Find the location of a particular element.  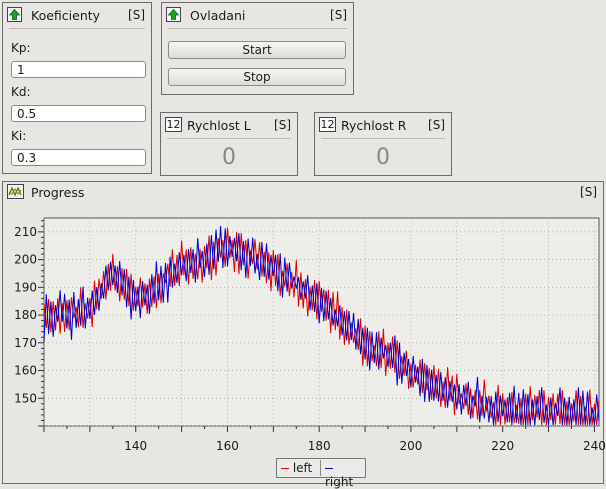

y-tick-label: 210 is located at coordinates (25, 232).